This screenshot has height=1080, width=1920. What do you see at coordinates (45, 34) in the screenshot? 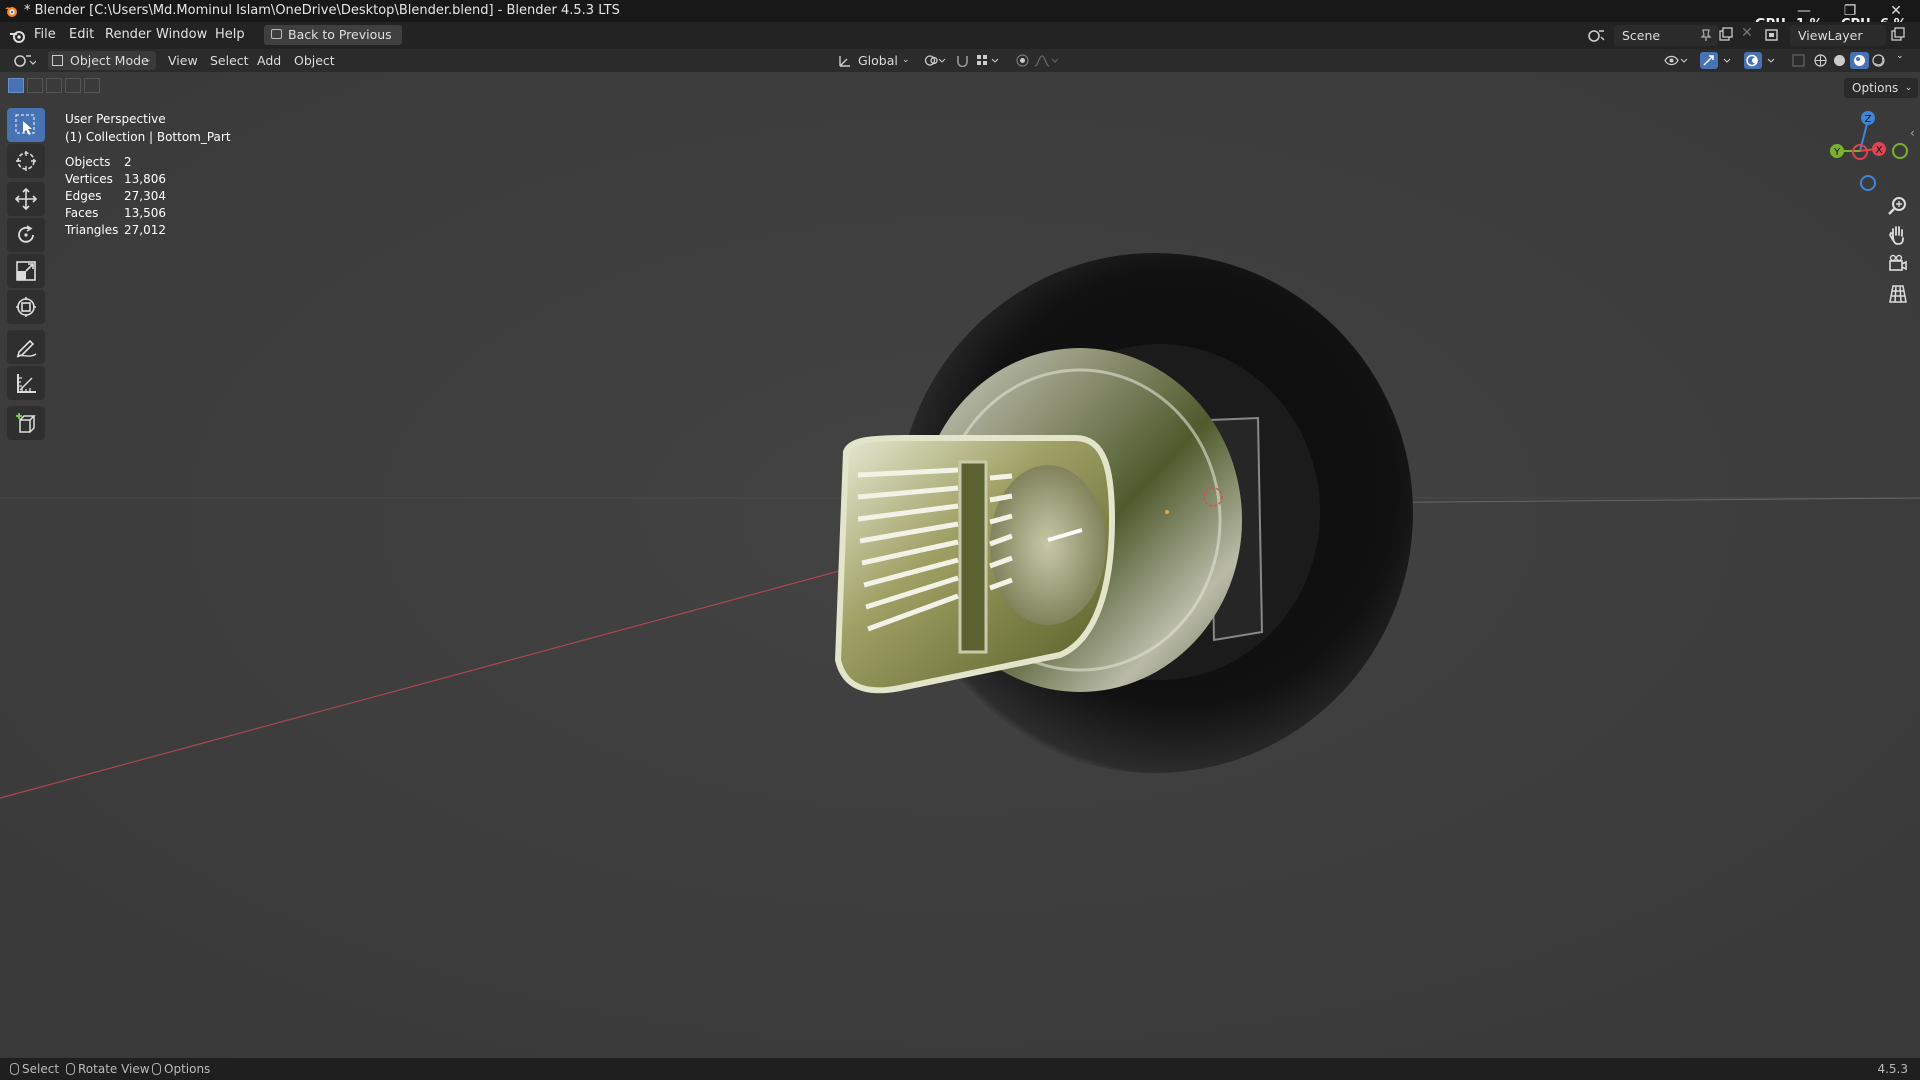
I see `menu-file: File` at bounding box center [45, 34].